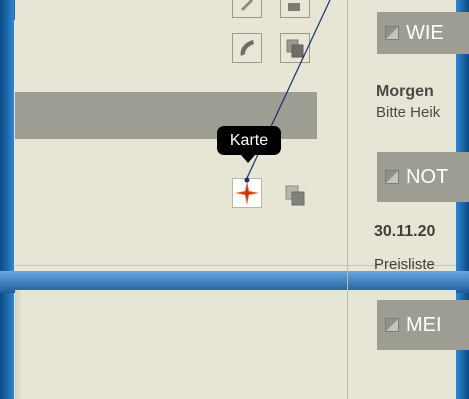 The height and width of the screenshot is (399, 469). I want to click on map-tooltip-label: Karte, so click(249, 140).